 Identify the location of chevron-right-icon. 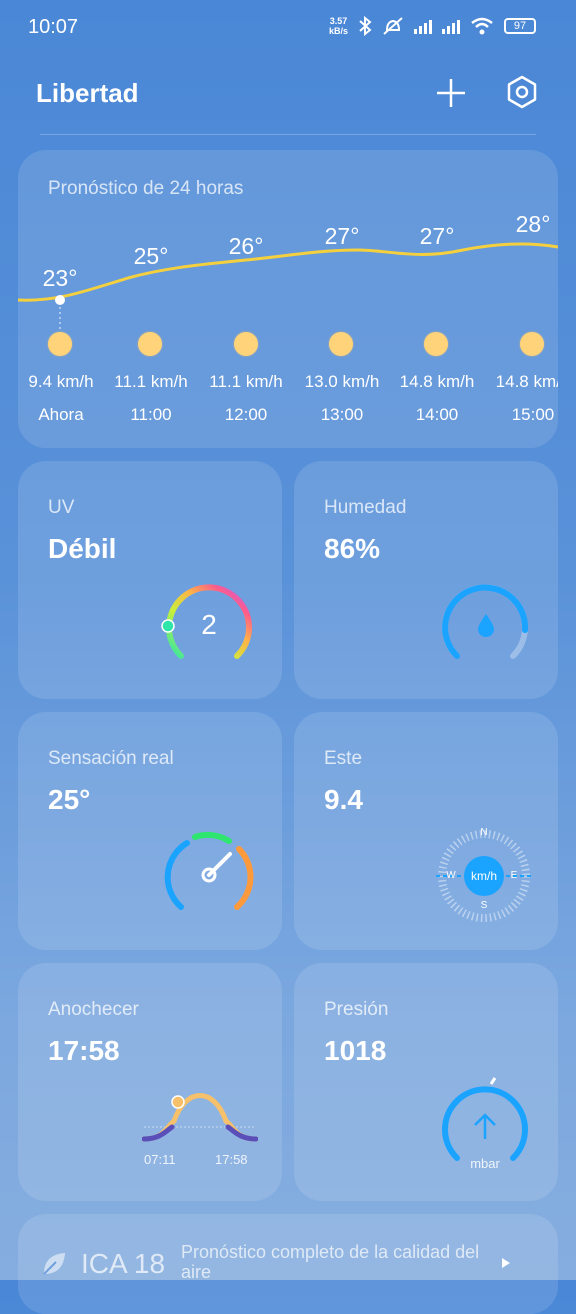
(506, 1263).